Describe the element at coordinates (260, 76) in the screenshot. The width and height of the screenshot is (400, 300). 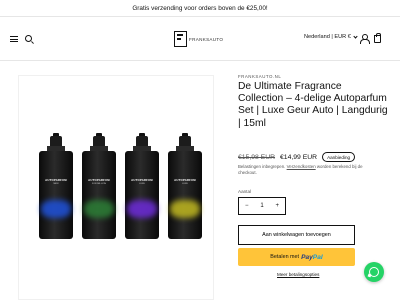
I see `product-vendor: FRANKSAUTO.NL` at that location.